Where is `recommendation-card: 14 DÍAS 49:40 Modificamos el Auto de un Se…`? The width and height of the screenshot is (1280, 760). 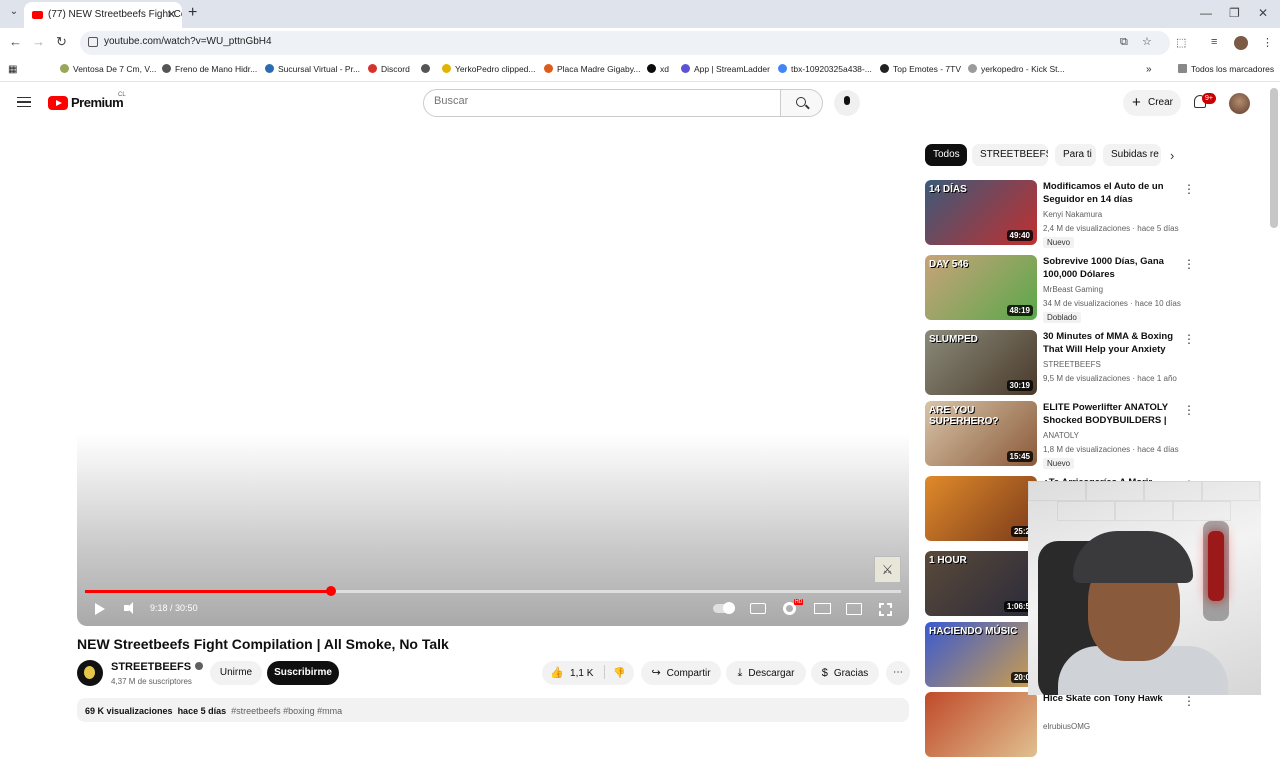
recommendation-card: 14 DÍAS 49:40 Modificamos el Auto de un Se… is located at coordinates (1060, 214).